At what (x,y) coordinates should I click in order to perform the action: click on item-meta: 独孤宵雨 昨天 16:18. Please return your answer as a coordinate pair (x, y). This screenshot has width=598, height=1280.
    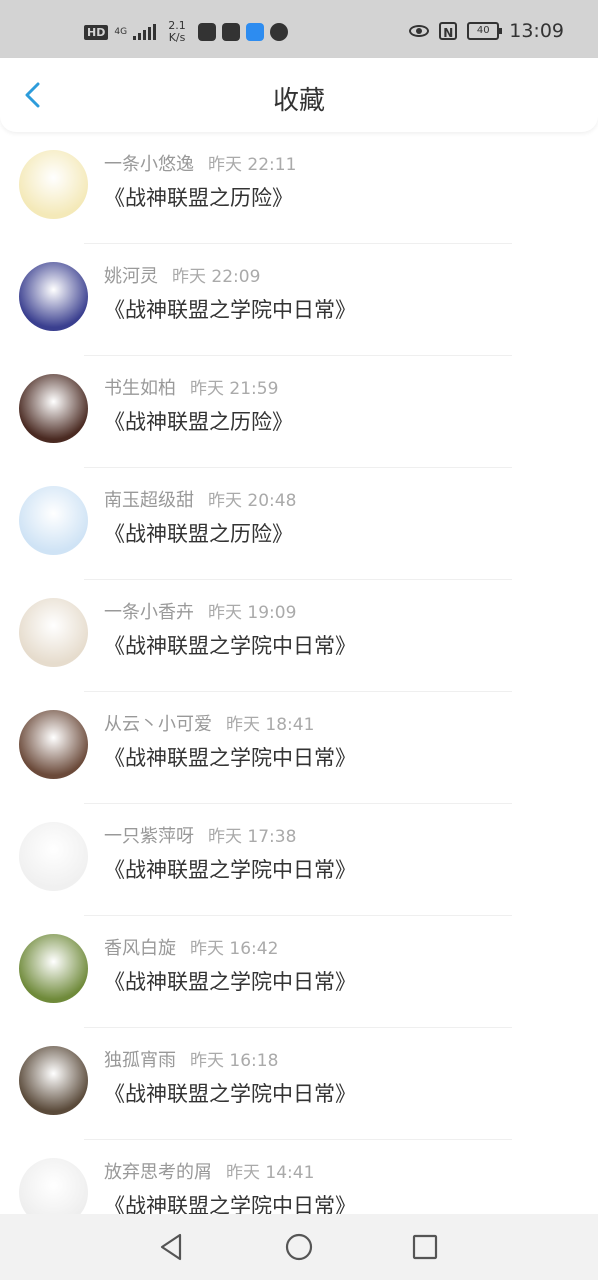
    Looking at the image, I should click on (191, 1059).